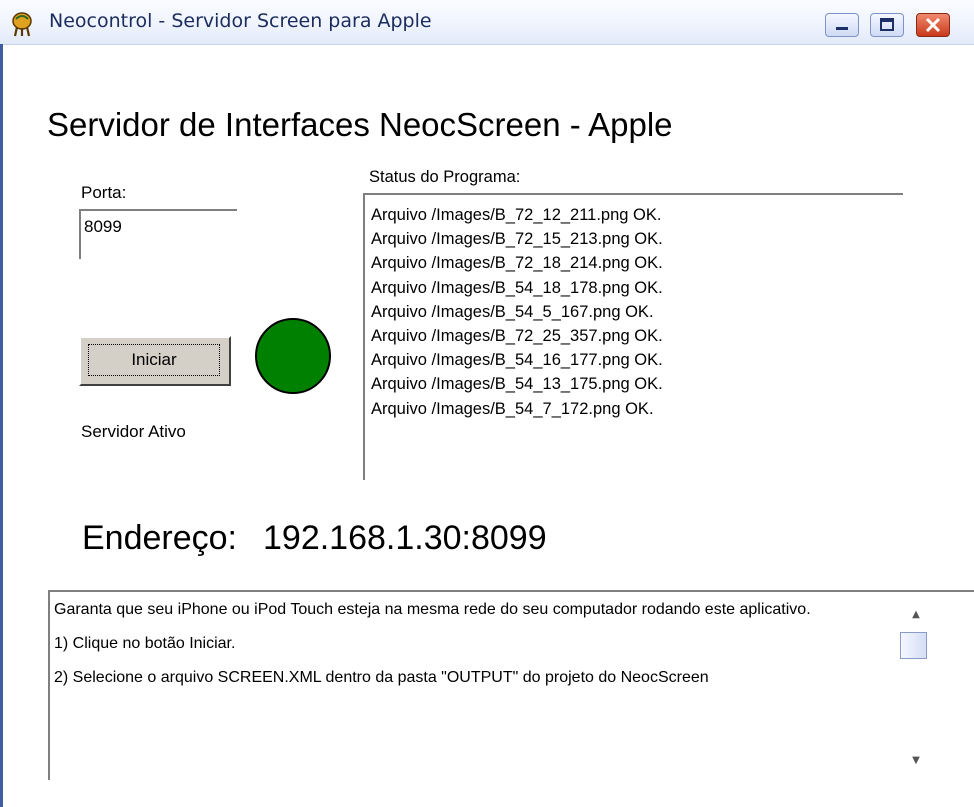  Describe the element at coordinates (512, 408) in the screenshot. I see `status-line: Arquivo /Images/B_54_7_172.png OK.` at that location.